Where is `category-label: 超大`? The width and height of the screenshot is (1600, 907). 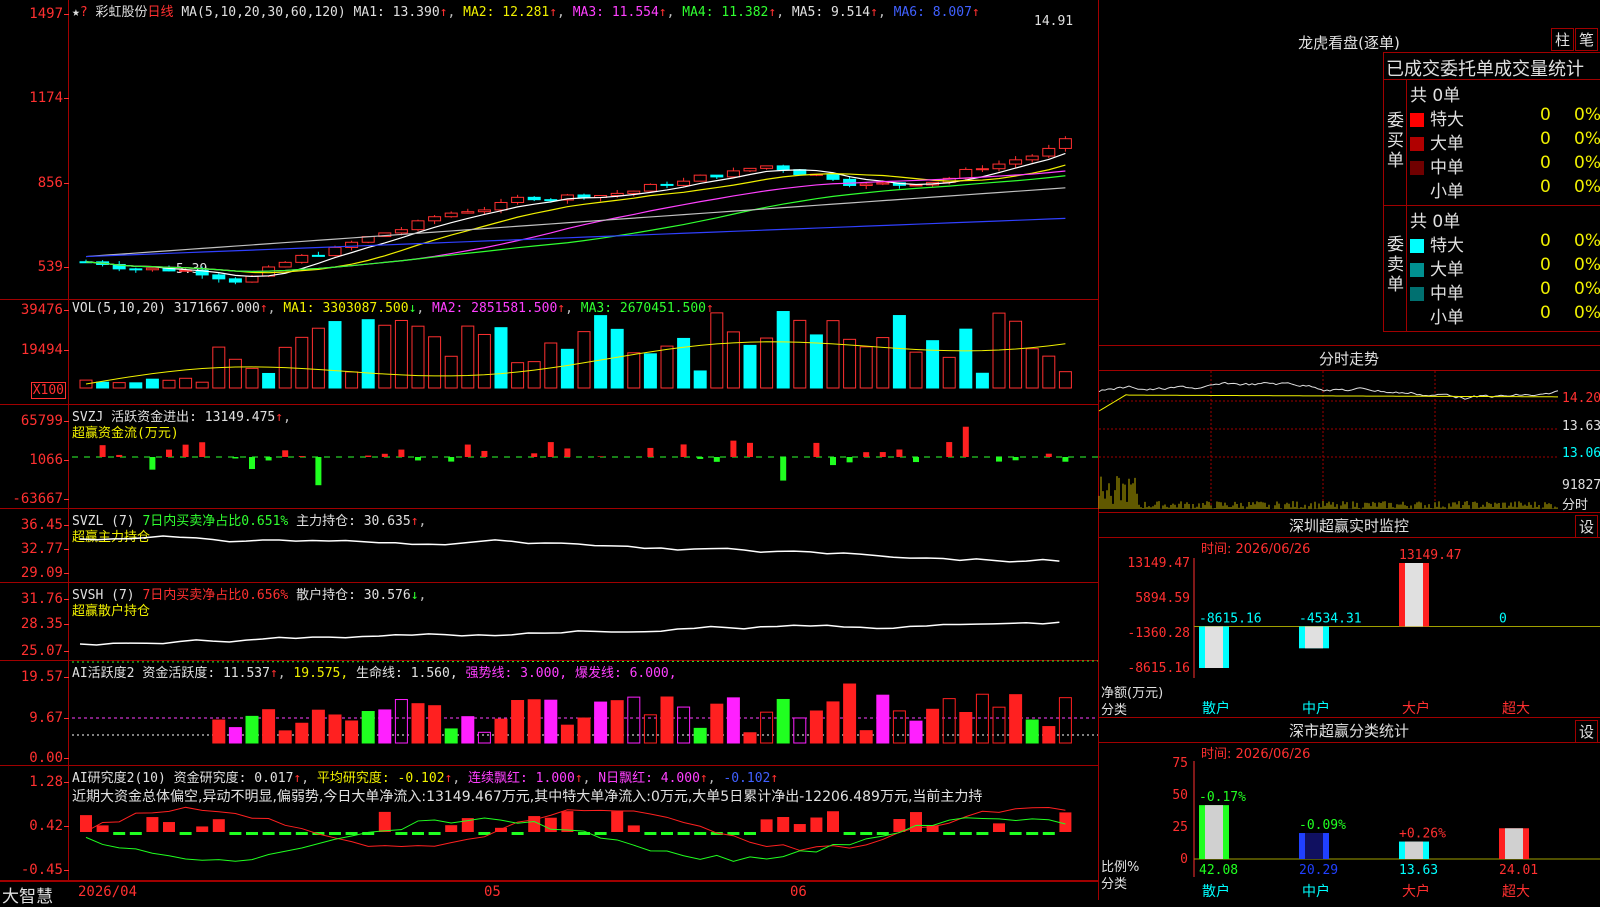
category-label: 超大 is located at coordinates (1516, 892).